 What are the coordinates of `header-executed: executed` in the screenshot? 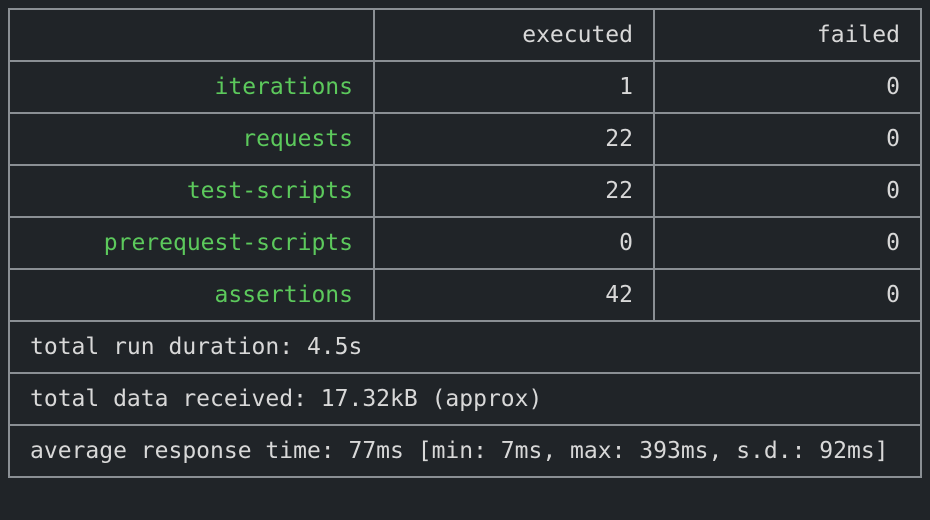 It's located at (514, 35).